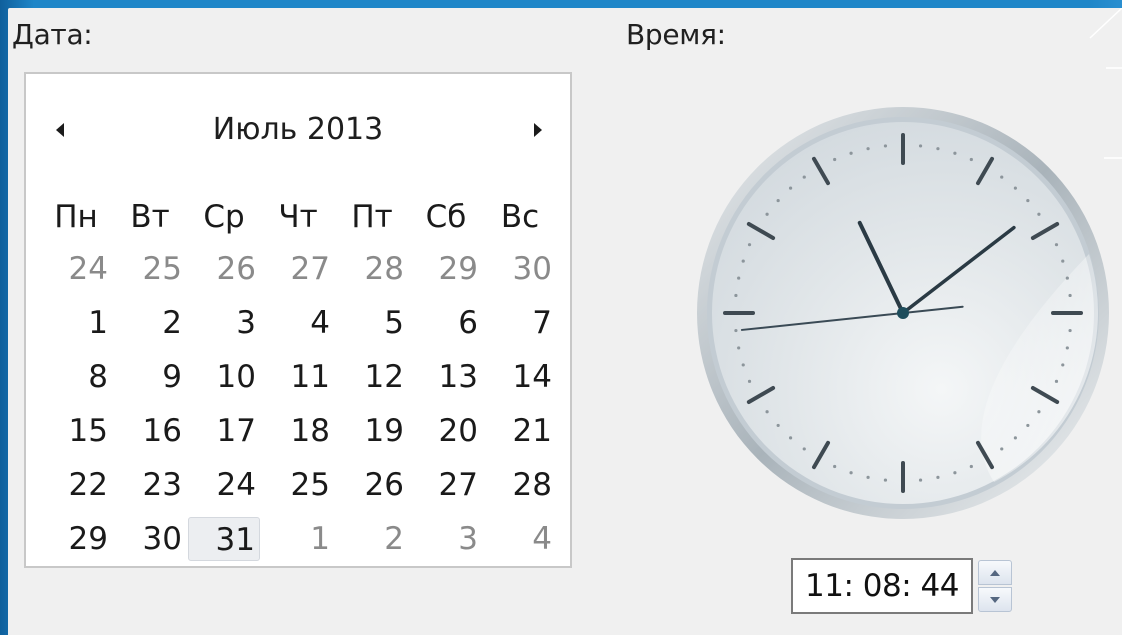 The width and height of the screenshot is (1122, 635). What do you see at coordinates (446, 431) in the screenshot?
I see `calendar-day: 20` at bounding box center [446, 431].